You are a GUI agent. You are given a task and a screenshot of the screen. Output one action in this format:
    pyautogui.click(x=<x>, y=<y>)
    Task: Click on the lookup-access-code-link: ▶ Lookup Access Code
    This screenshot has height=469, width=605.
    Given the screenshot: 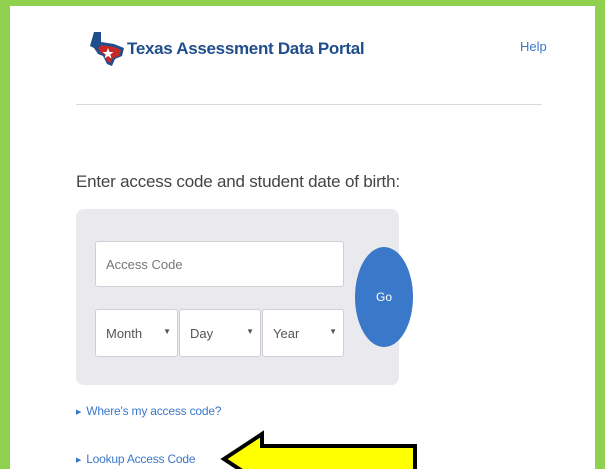 What is the action you would take?
    pyautogui.click(x=136, y=459)
    